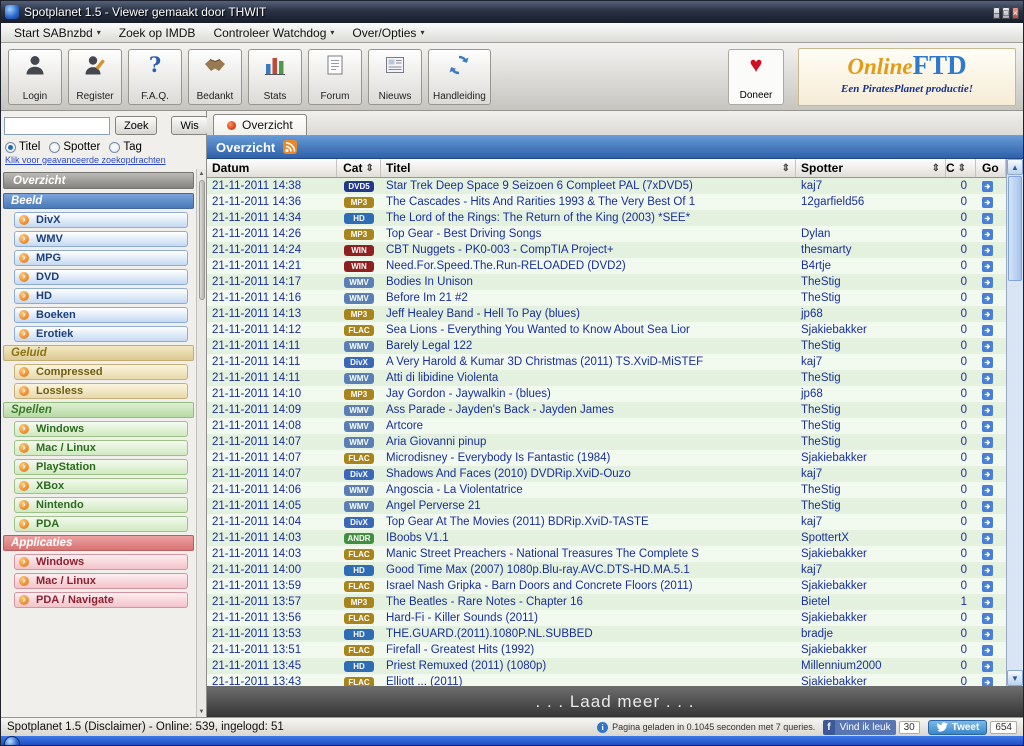 This screenshot has width=1024, height=746. What do you see at coordinates (98, 201) in the screenshot?
I see `sidebar-section-beeld: Beeld` at bounding box center [98, 201].